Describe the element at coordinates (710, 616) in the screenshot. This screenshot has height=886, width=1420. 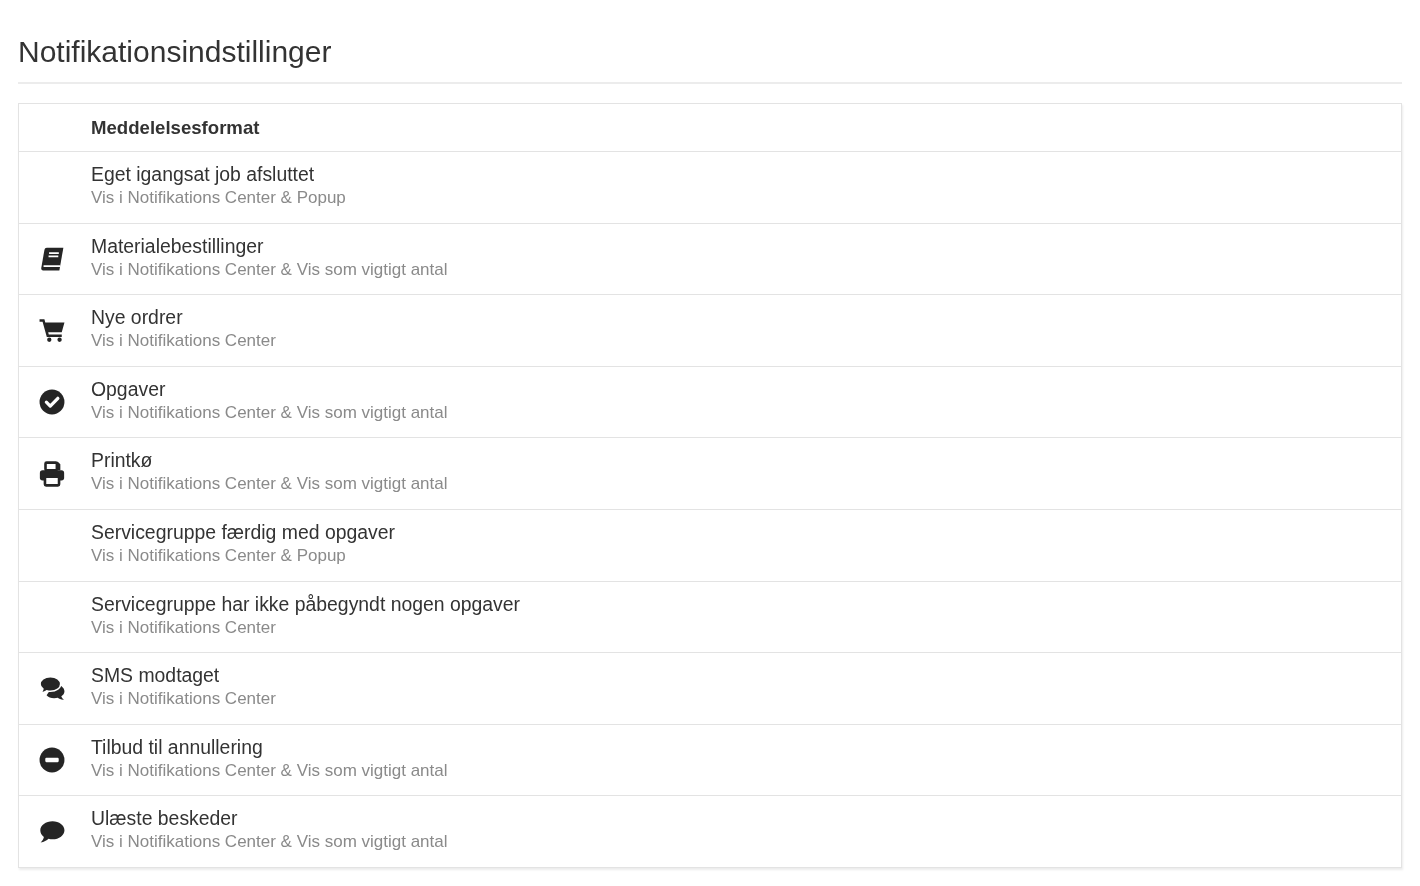
I see `notification-row: Servicegruppe har ikke påbegyndt nogen opgaver Vis i Notifikations Center` at that location.